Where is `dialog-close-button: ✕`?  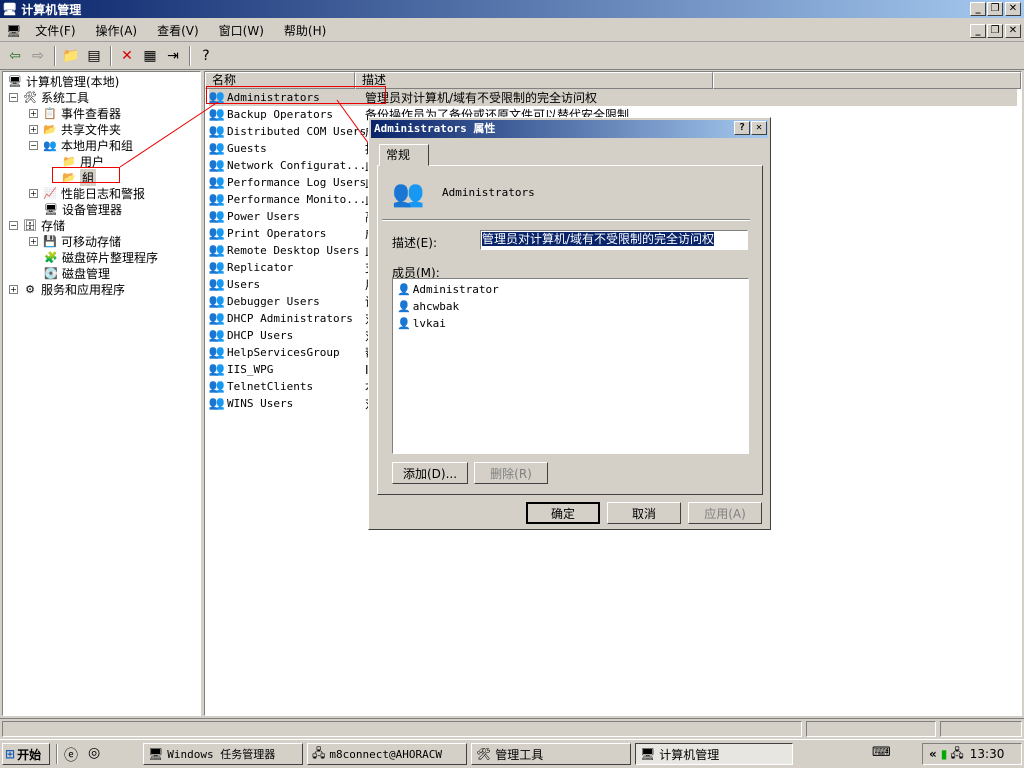 dialog-close-button: ✕ is located at coordinates (759, 128).